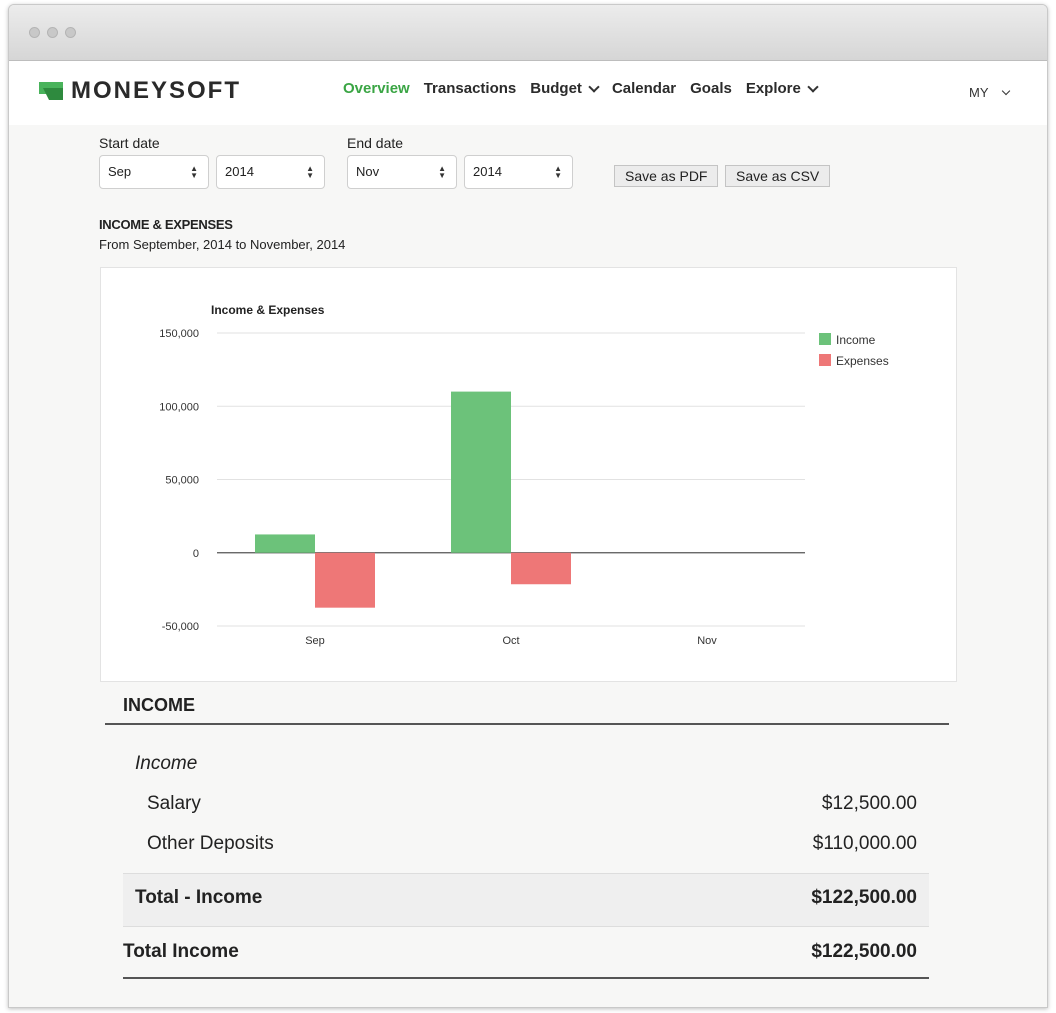  What do you see at coordinates (166, 763) in the screenshot?
I see `income-group-heading: Income` at bounding box center [166, 763].